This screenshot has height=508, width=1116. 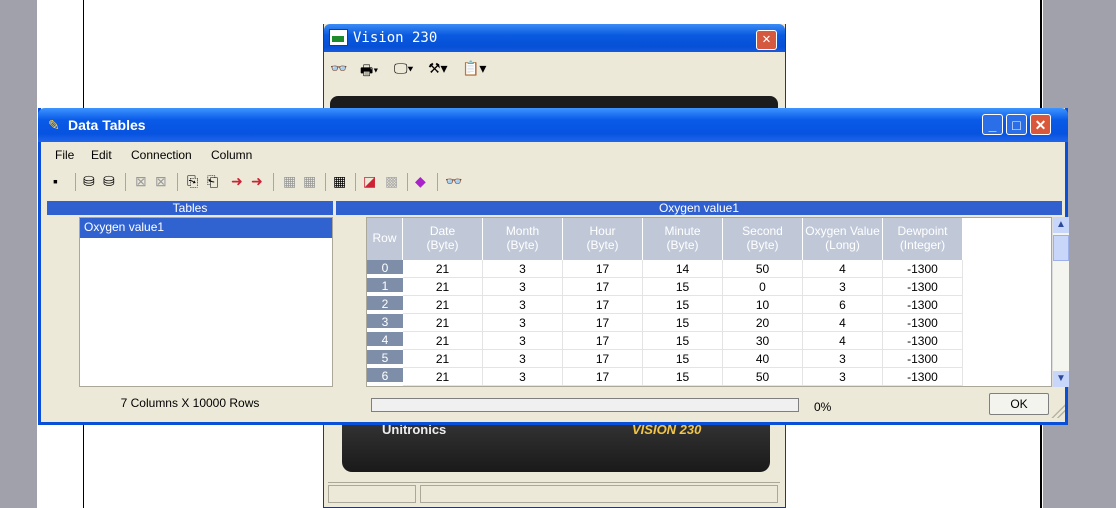 What do you see at coordinates (385, 239) in the screenshot?
I see `column-header: Row` at bounding box center [385, 239].